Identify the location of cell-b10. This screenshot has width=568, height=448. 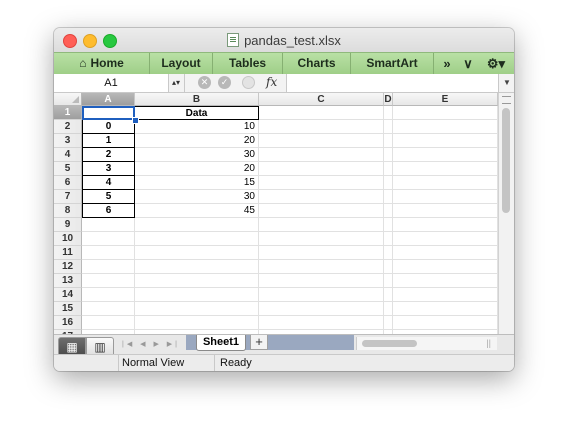
(197, 239).